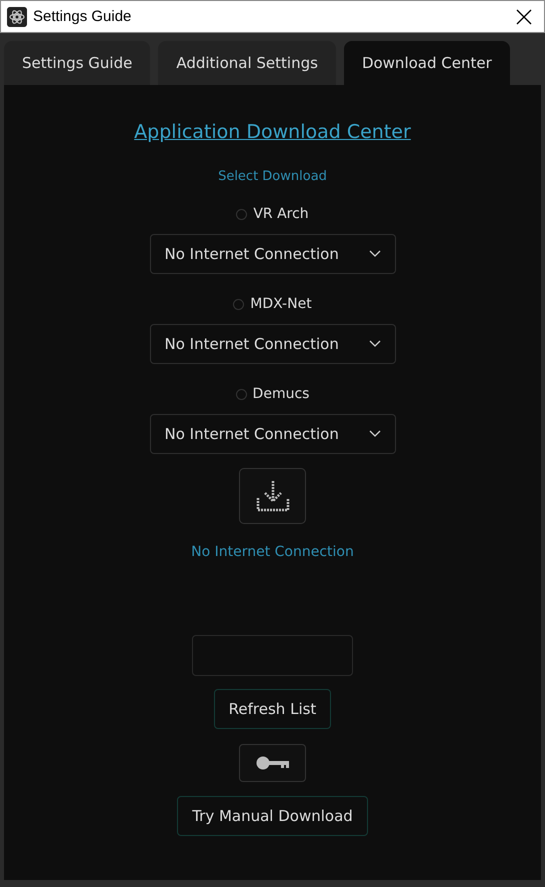  Describe the element at coordinates (272, 132) in the screenshot. I see `page-heading: Application Download Center` at that location.